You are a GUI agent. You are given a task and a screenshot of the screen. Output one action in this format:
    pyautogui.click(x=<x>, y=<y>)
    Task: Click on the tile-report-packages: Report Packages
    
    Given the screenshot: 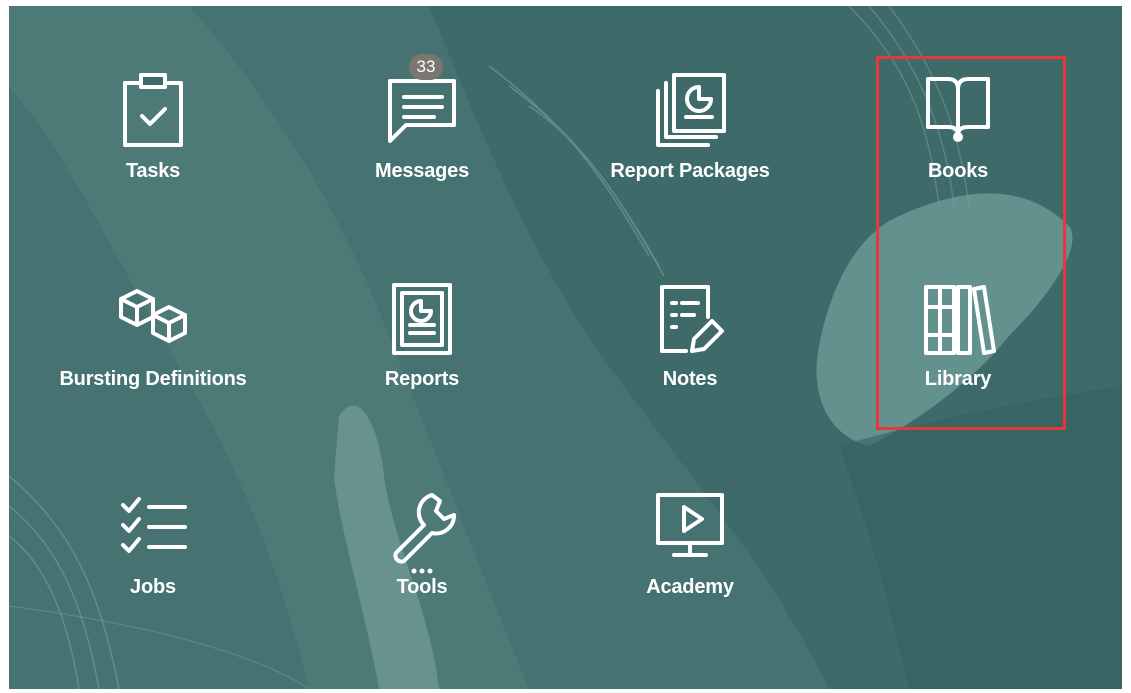 What is the action you would take?
    pyautogui.click(x=690, y=141)
    